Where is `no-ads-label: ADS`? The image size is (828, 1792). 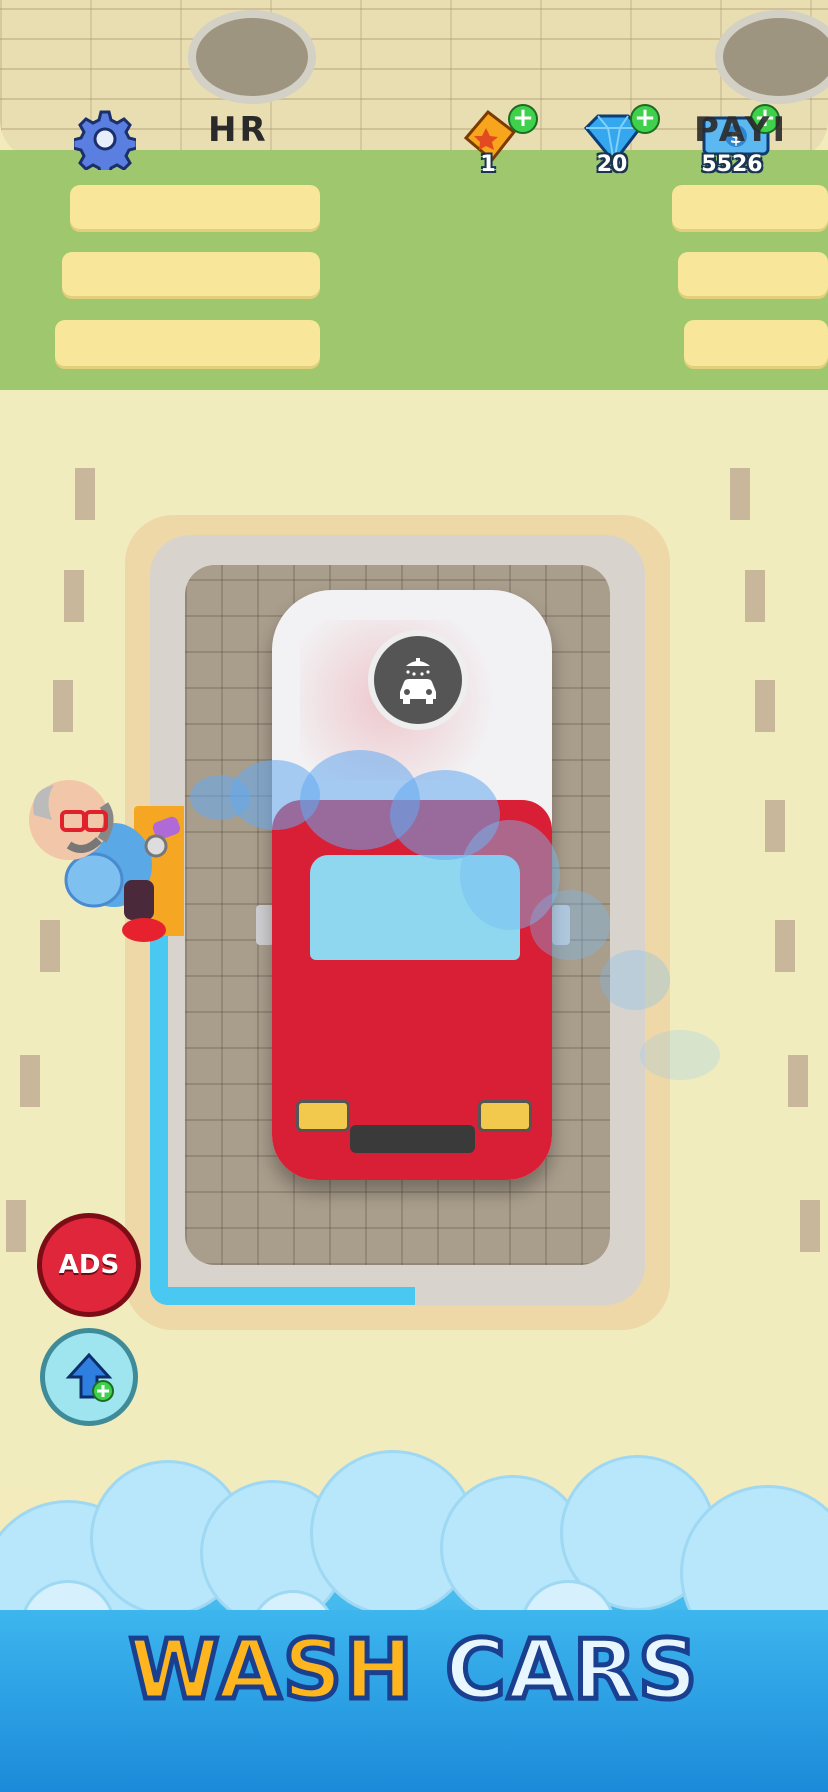
no-ads-label: ADS is located at coordinates (89, 1265).